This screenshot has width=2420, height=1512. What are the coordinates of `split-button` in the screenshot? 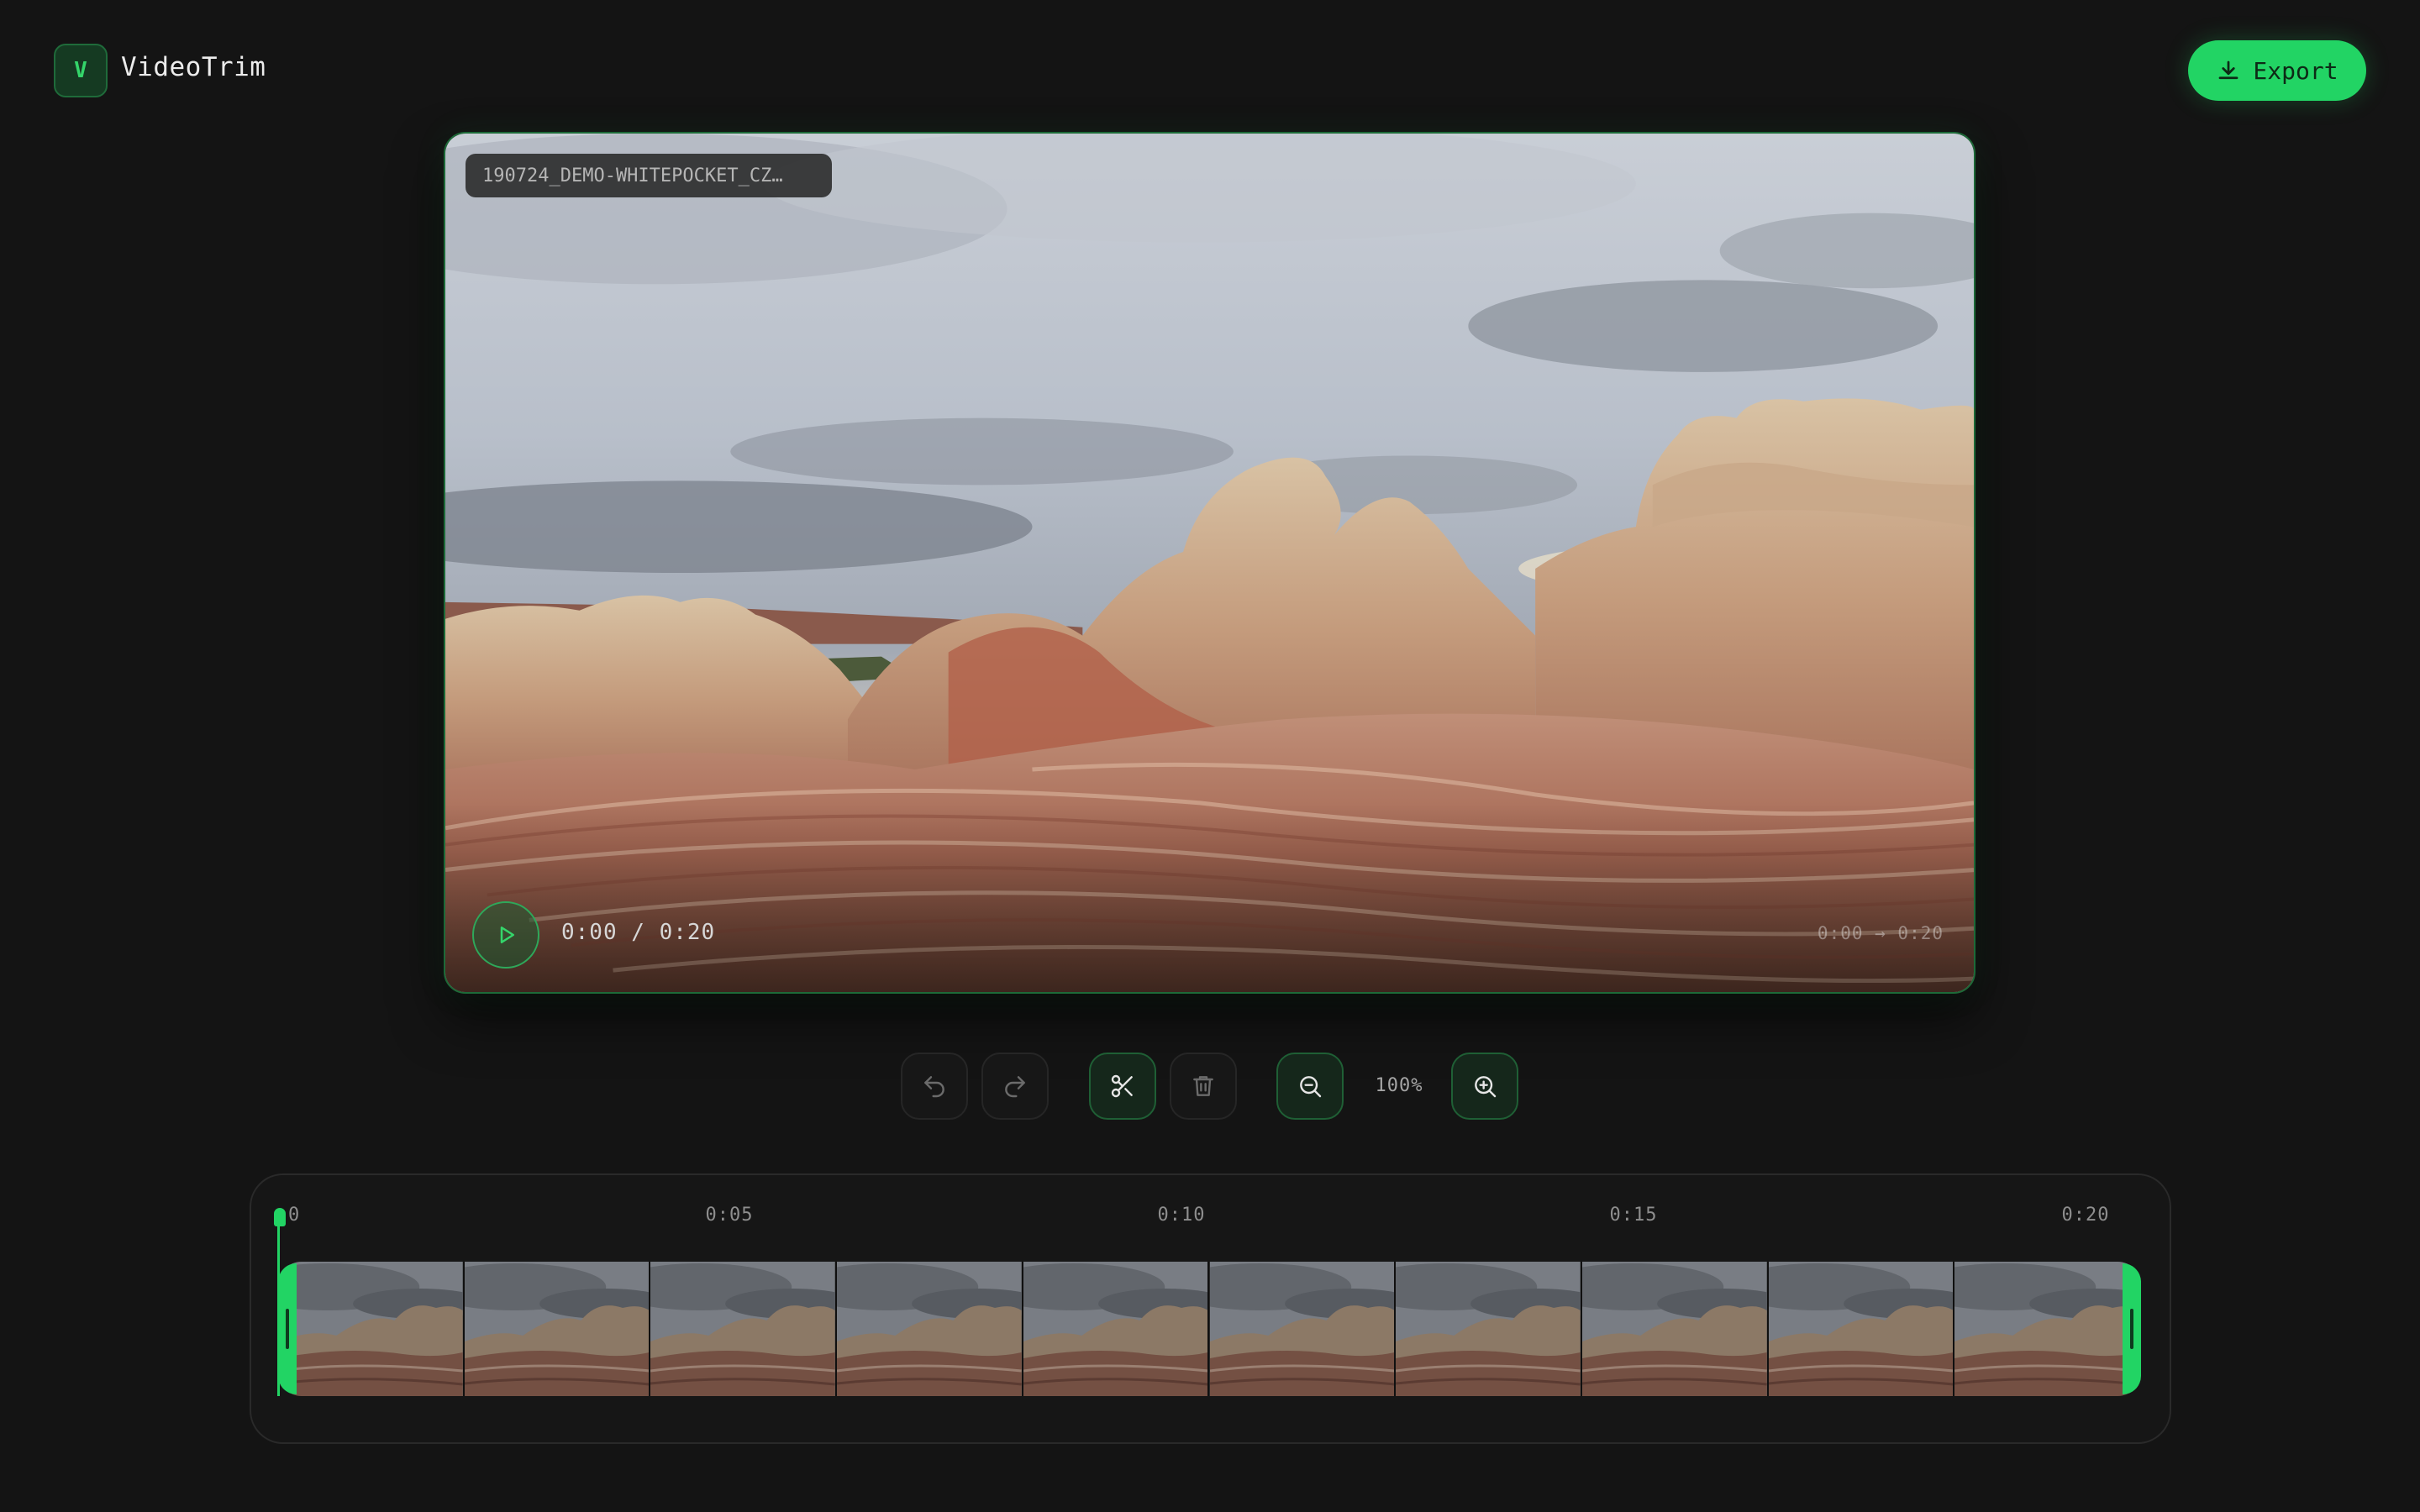 It's located at (1122, 1086).